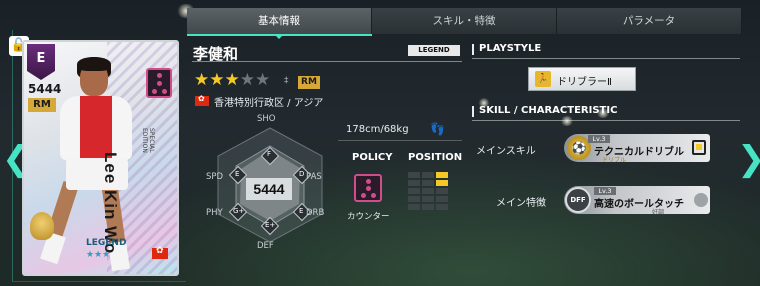 This screenshot has width=760, height=286. Describe the element at coordinates (584, 82) in the screenshot. I see `playstyle-label: ドリブラーⅡ` at that location.